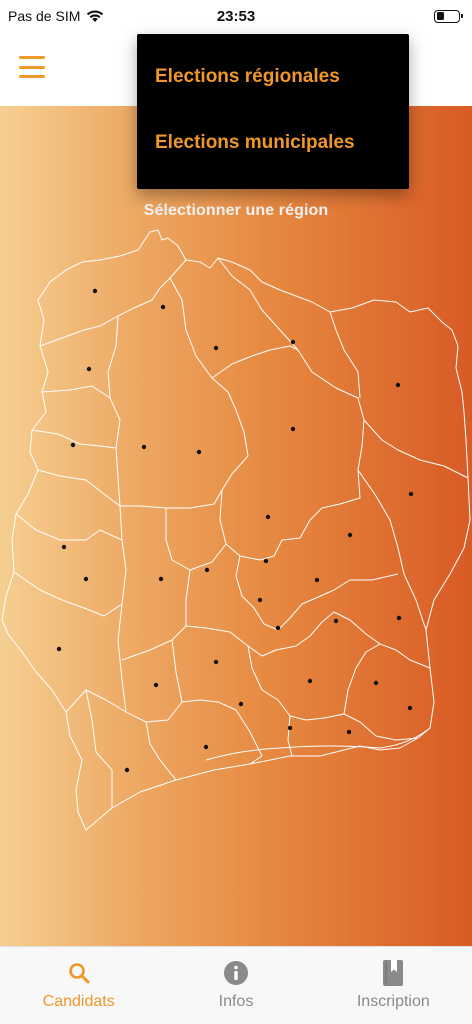  Describe the element at coordinates (79, 973) in the screenshot. I see `search-icon` at that location.